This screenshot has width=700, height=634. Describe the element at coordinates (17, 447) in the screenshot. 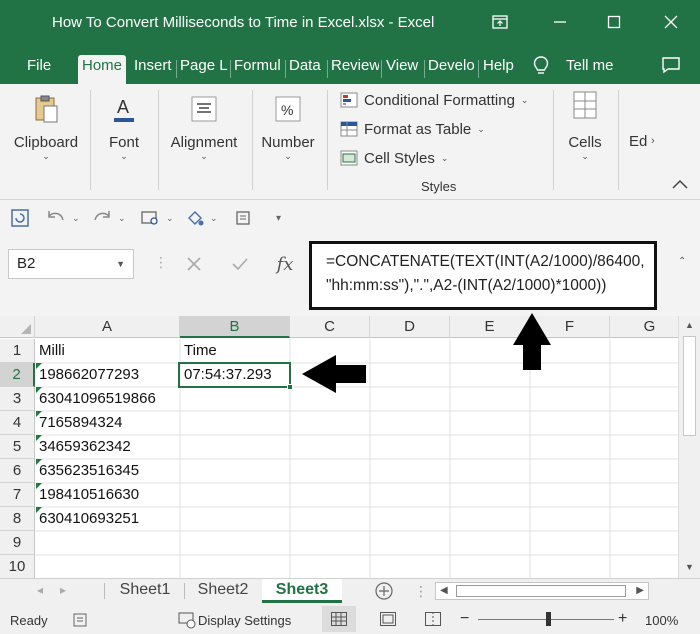

I see `row-header-5: 5` at that location.